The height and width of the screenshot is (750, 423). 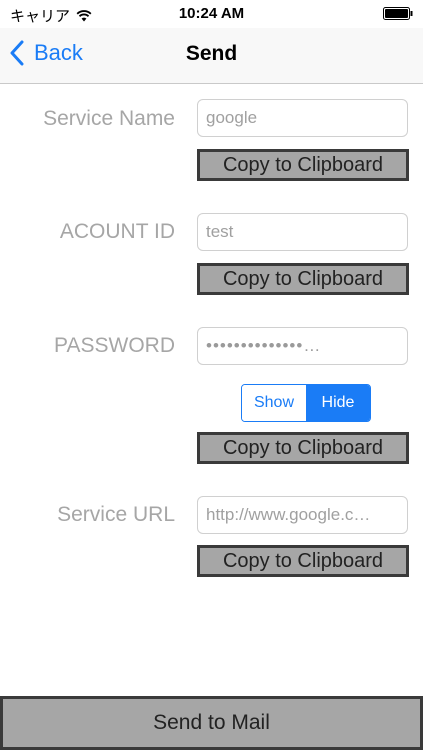 I want to click on account-id-label: ACOUNT ID, so click(x=117, y=231).